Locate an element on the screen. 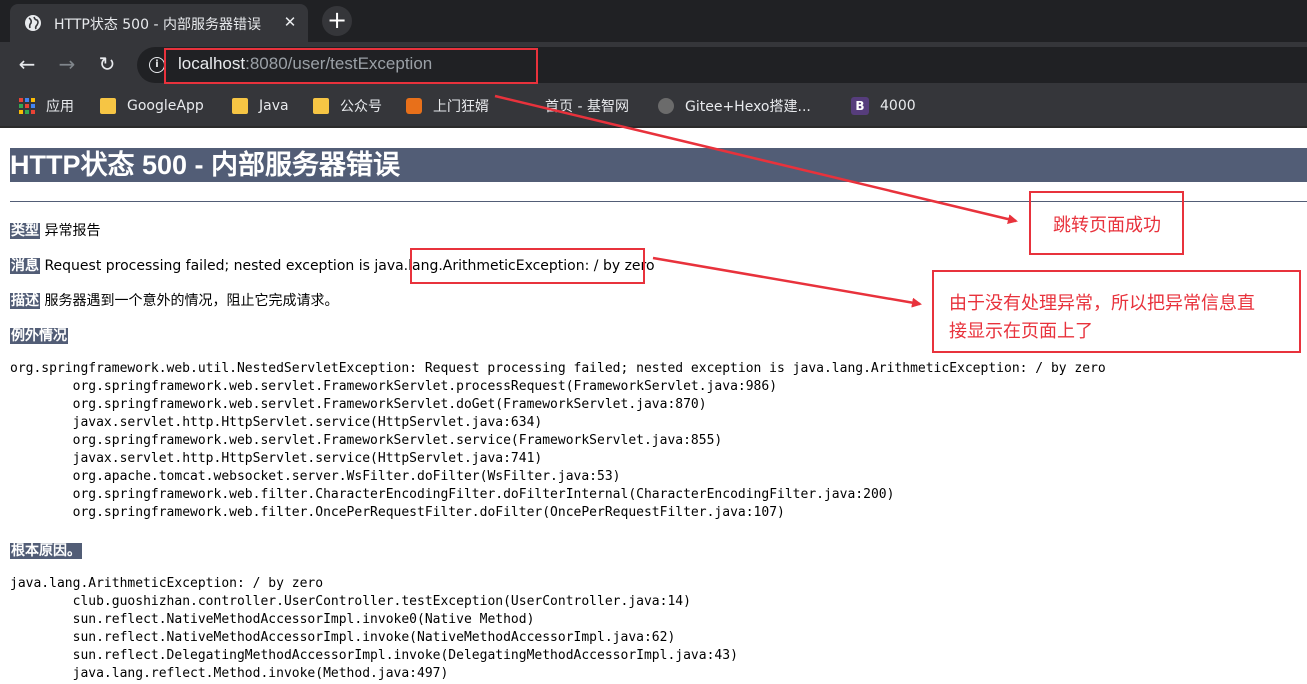 The image size is (1307, 684). description-row: 描述 服务器遇到一个意外的情况，阻止它完成请求。 is located at coordinates (174, 300).